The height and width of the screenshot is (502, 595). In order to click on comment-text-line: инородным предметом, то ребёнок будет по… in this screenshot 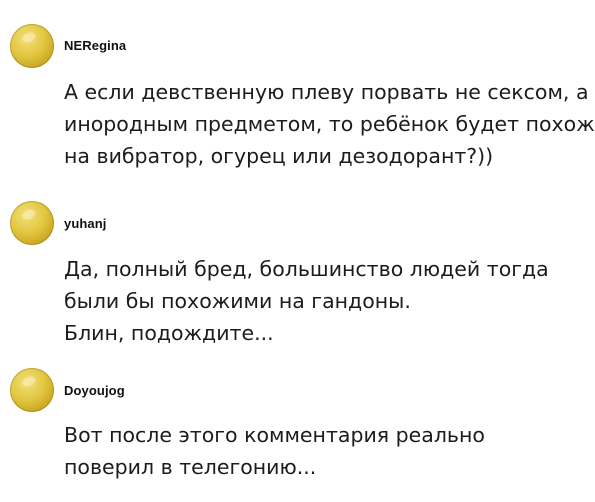, I will do `click(329, 124)`.